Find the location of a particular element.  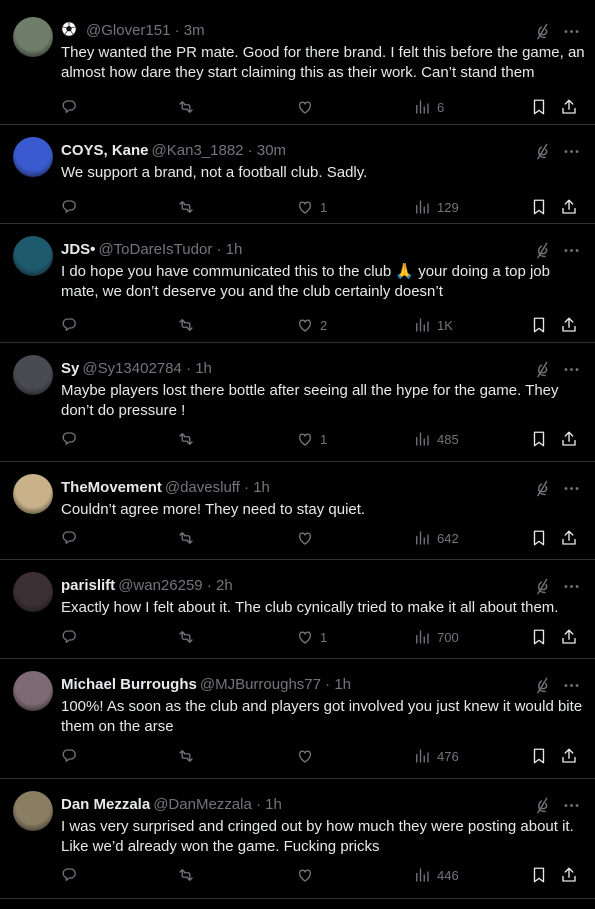

views-button: 485 is located at coordinates (436, 439).